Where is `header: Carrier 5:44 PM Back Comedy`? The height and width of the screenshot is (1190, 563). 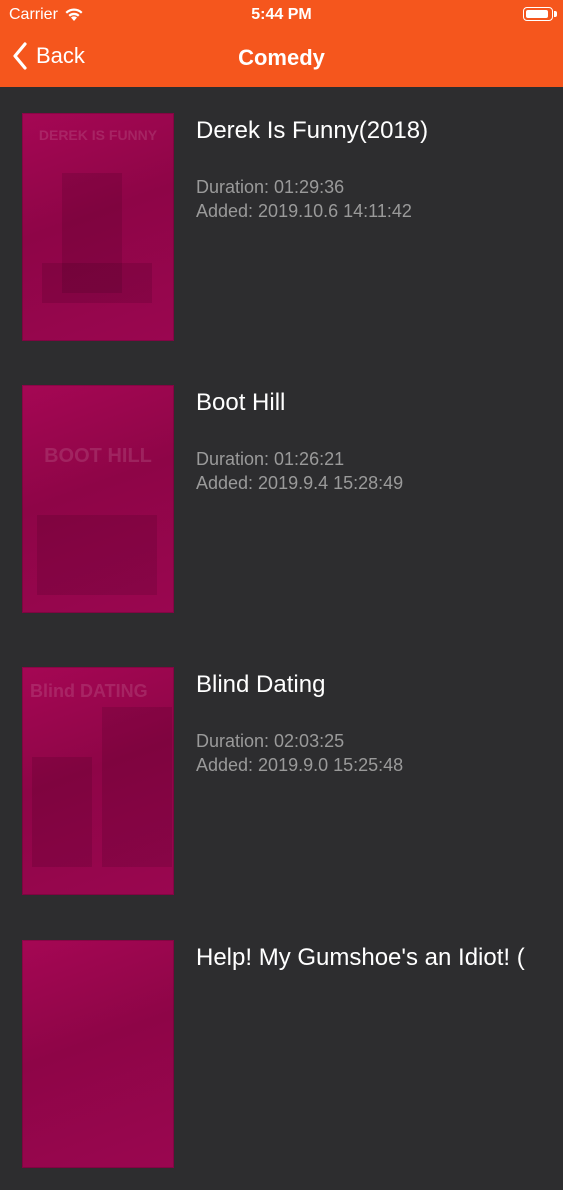
header: Carrier 5:44 PM Back Comedy is located at coordinates (281, 43).